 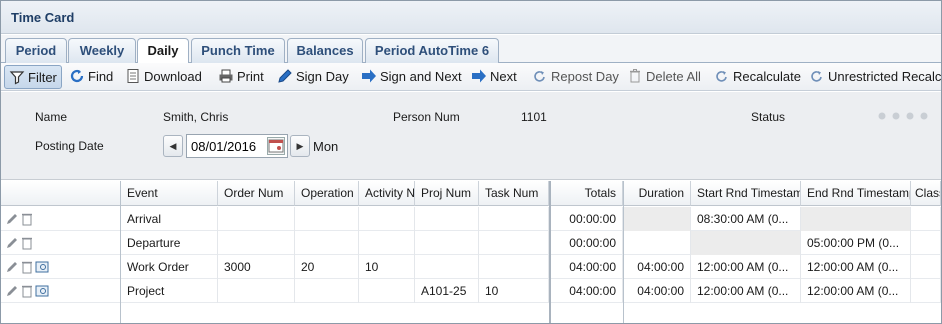 I want to click on print-button: Print, so click(x=241, y=77).